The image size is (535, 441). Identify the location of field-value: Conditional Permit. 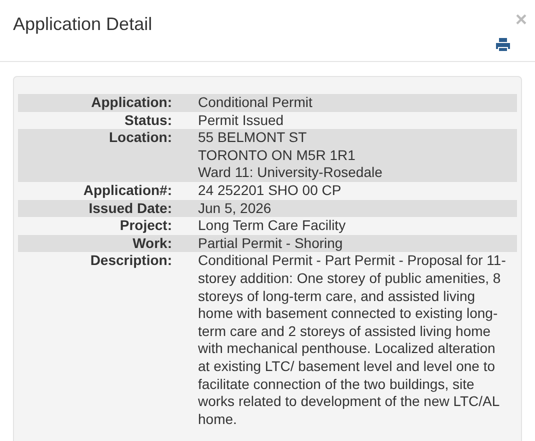
(256, 103).